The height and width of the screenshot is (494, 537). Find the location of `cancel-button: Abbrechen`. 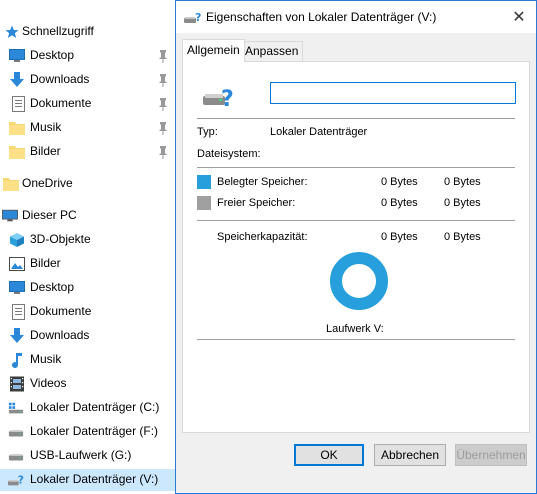

cancel-button: Abbrechen is located at coordinates (410, 455).